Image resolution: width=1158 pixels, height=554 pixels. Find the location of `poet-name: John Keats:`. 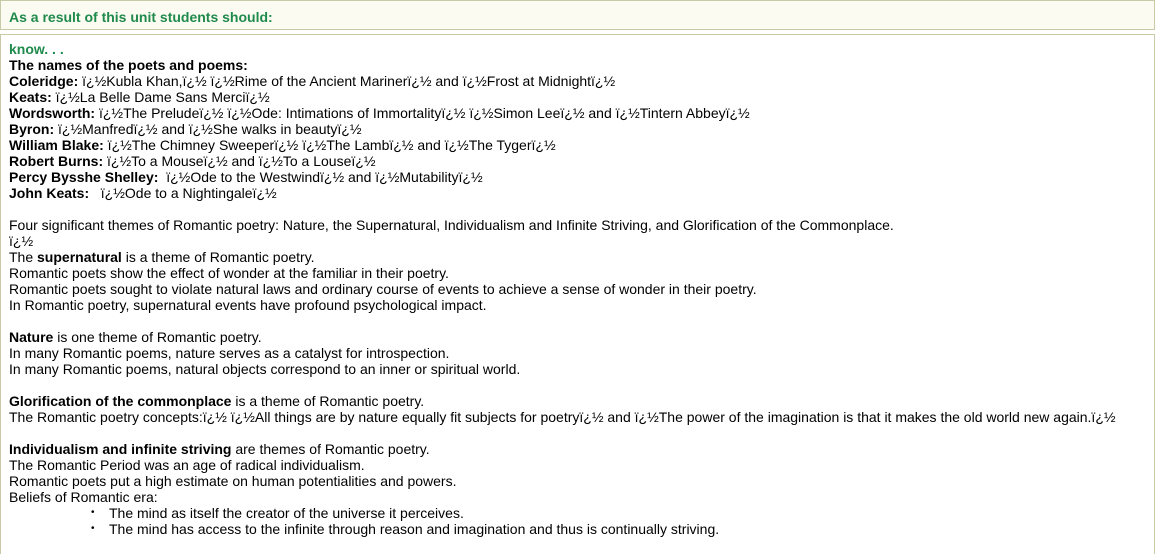

poet-name: John Keats: is located at coordinates (49, 193).